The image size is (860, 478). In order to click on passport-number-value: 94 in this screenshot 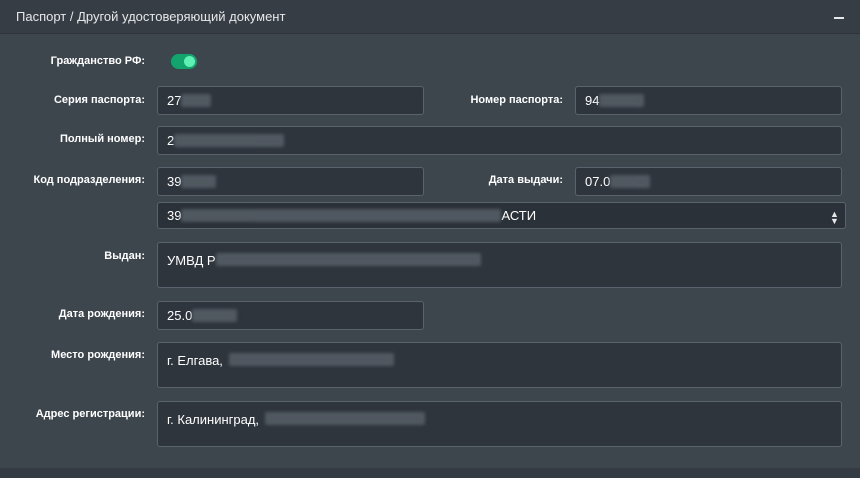, I will do `click(592, 100)`.